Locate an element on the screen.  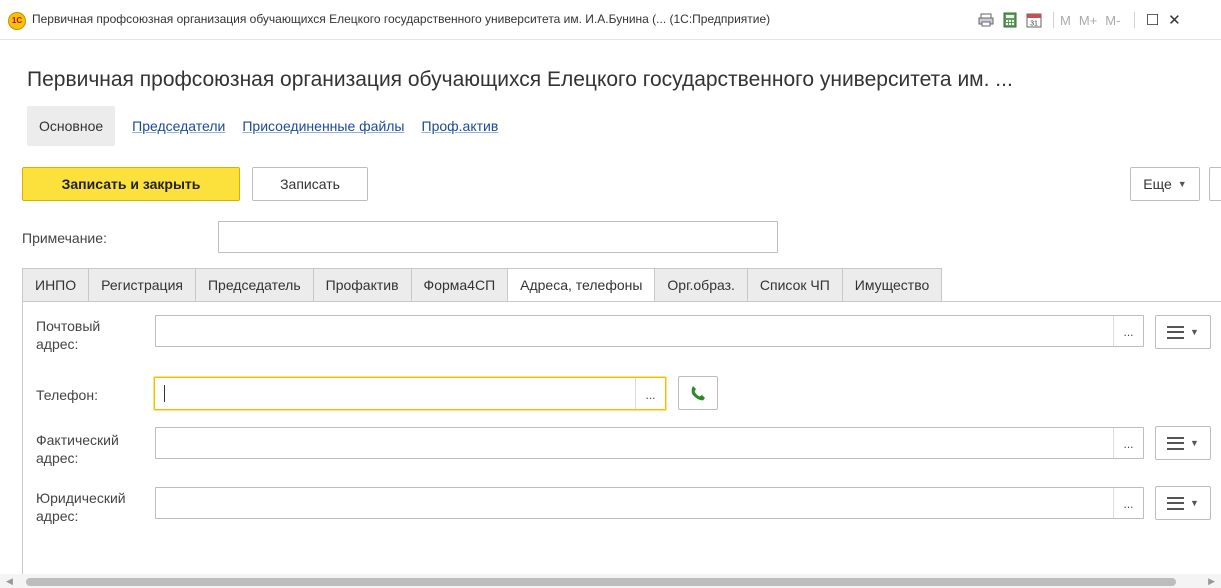
tab-chairman: Председатель is located at coordinates (253, 285).